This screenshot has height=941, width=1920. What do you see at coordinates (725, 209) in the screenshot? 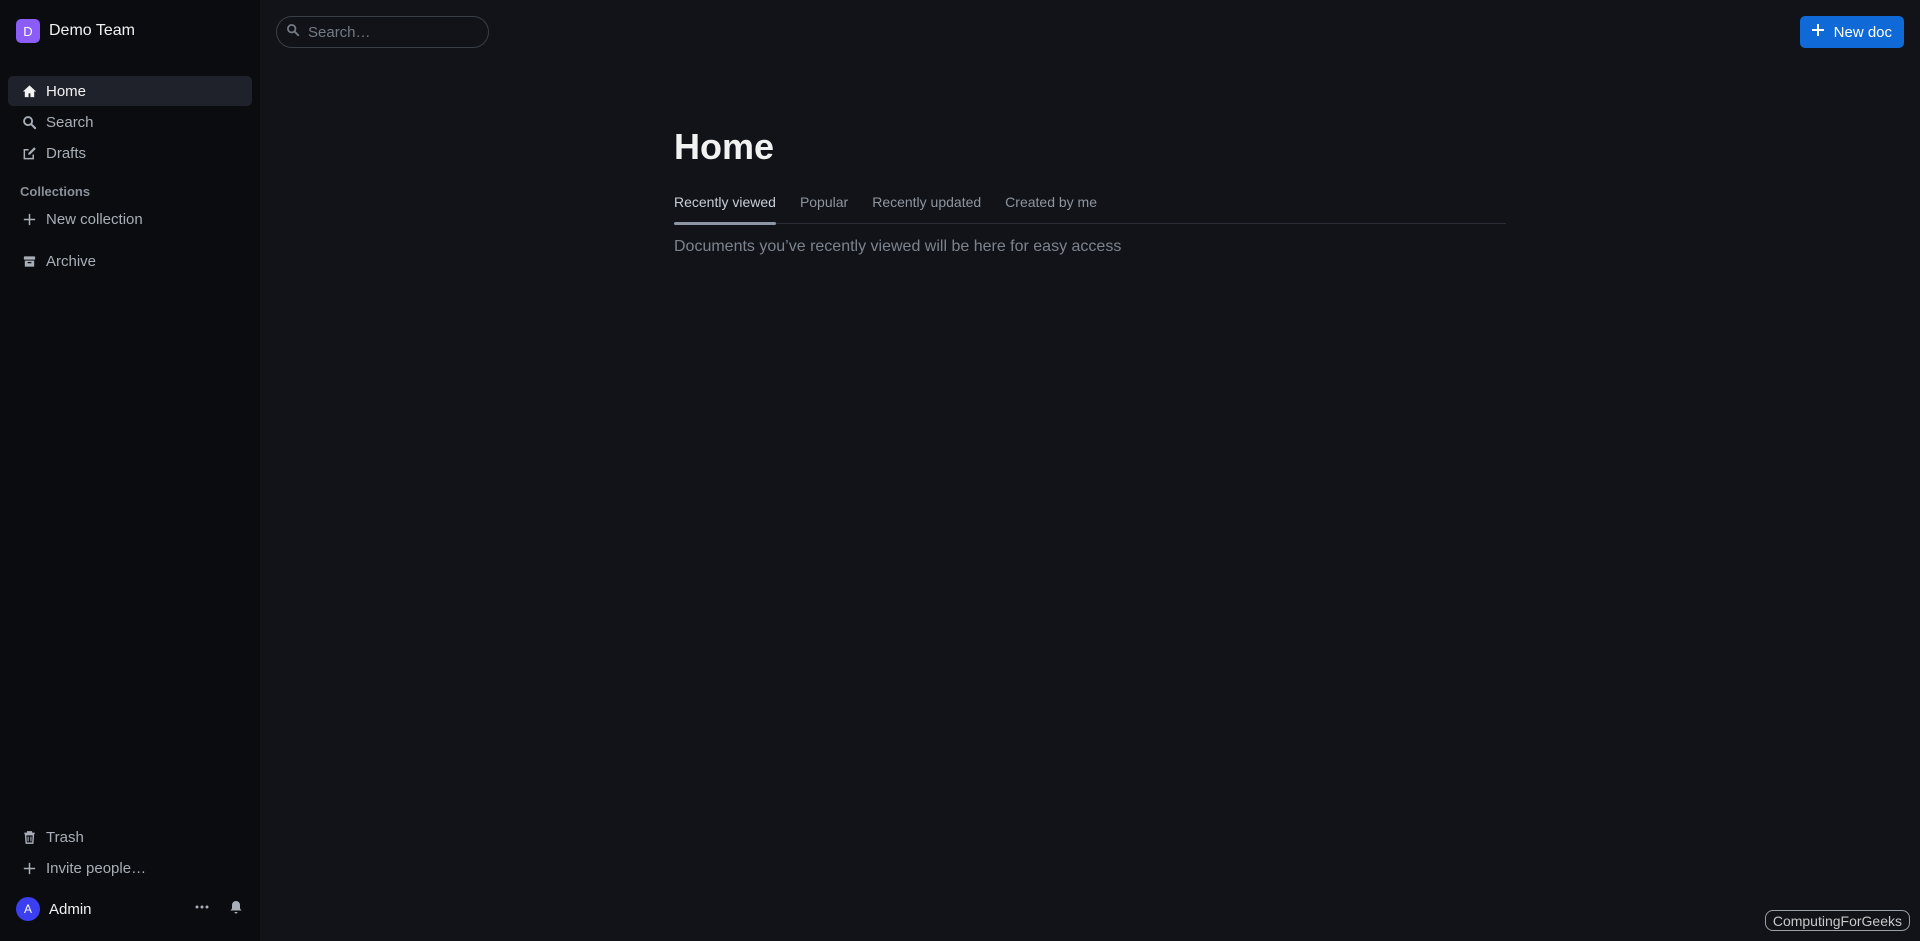
I see `tab-recently-viewed: Recently viewed` at bounding box center [725, 209].